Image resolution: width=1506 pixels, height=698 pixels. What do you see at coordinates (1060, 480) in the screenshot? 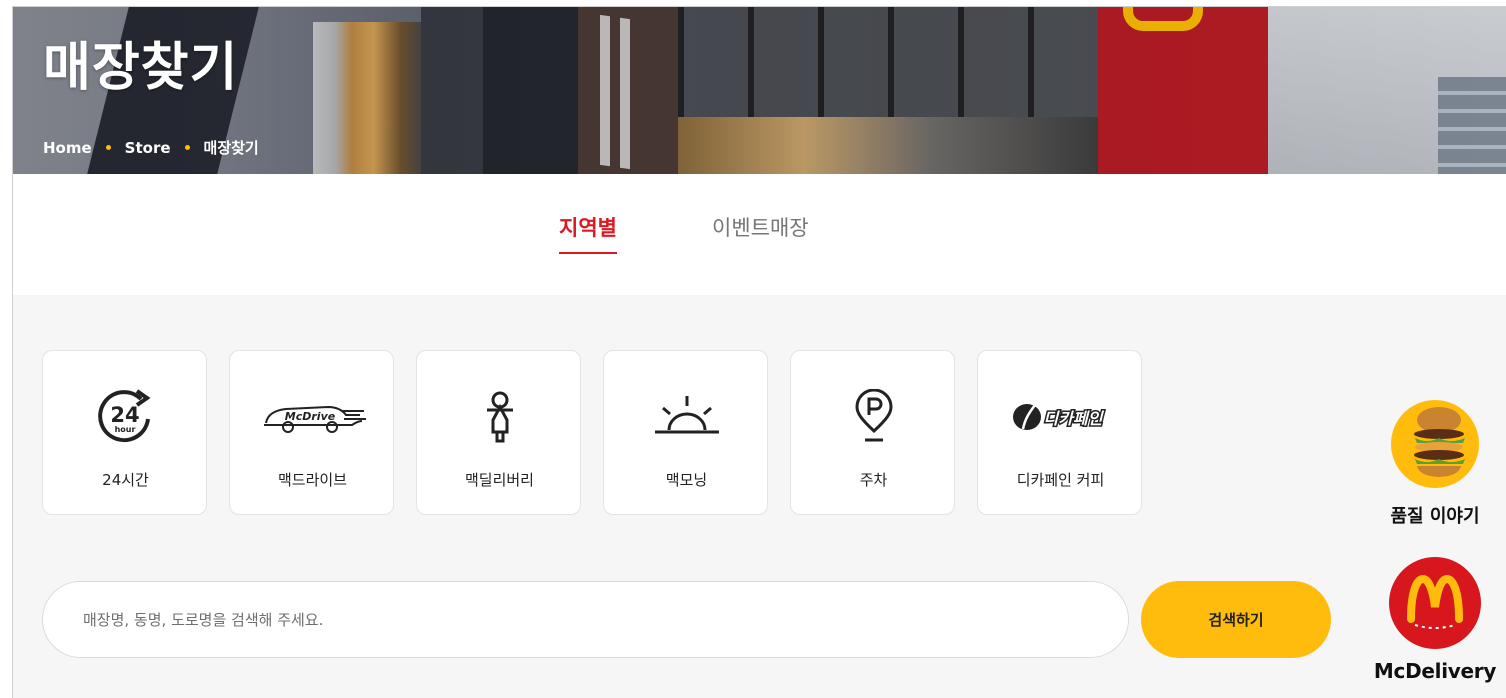
I see `filter-label: 디카페인 커피` at bounding box center [1060, 480].